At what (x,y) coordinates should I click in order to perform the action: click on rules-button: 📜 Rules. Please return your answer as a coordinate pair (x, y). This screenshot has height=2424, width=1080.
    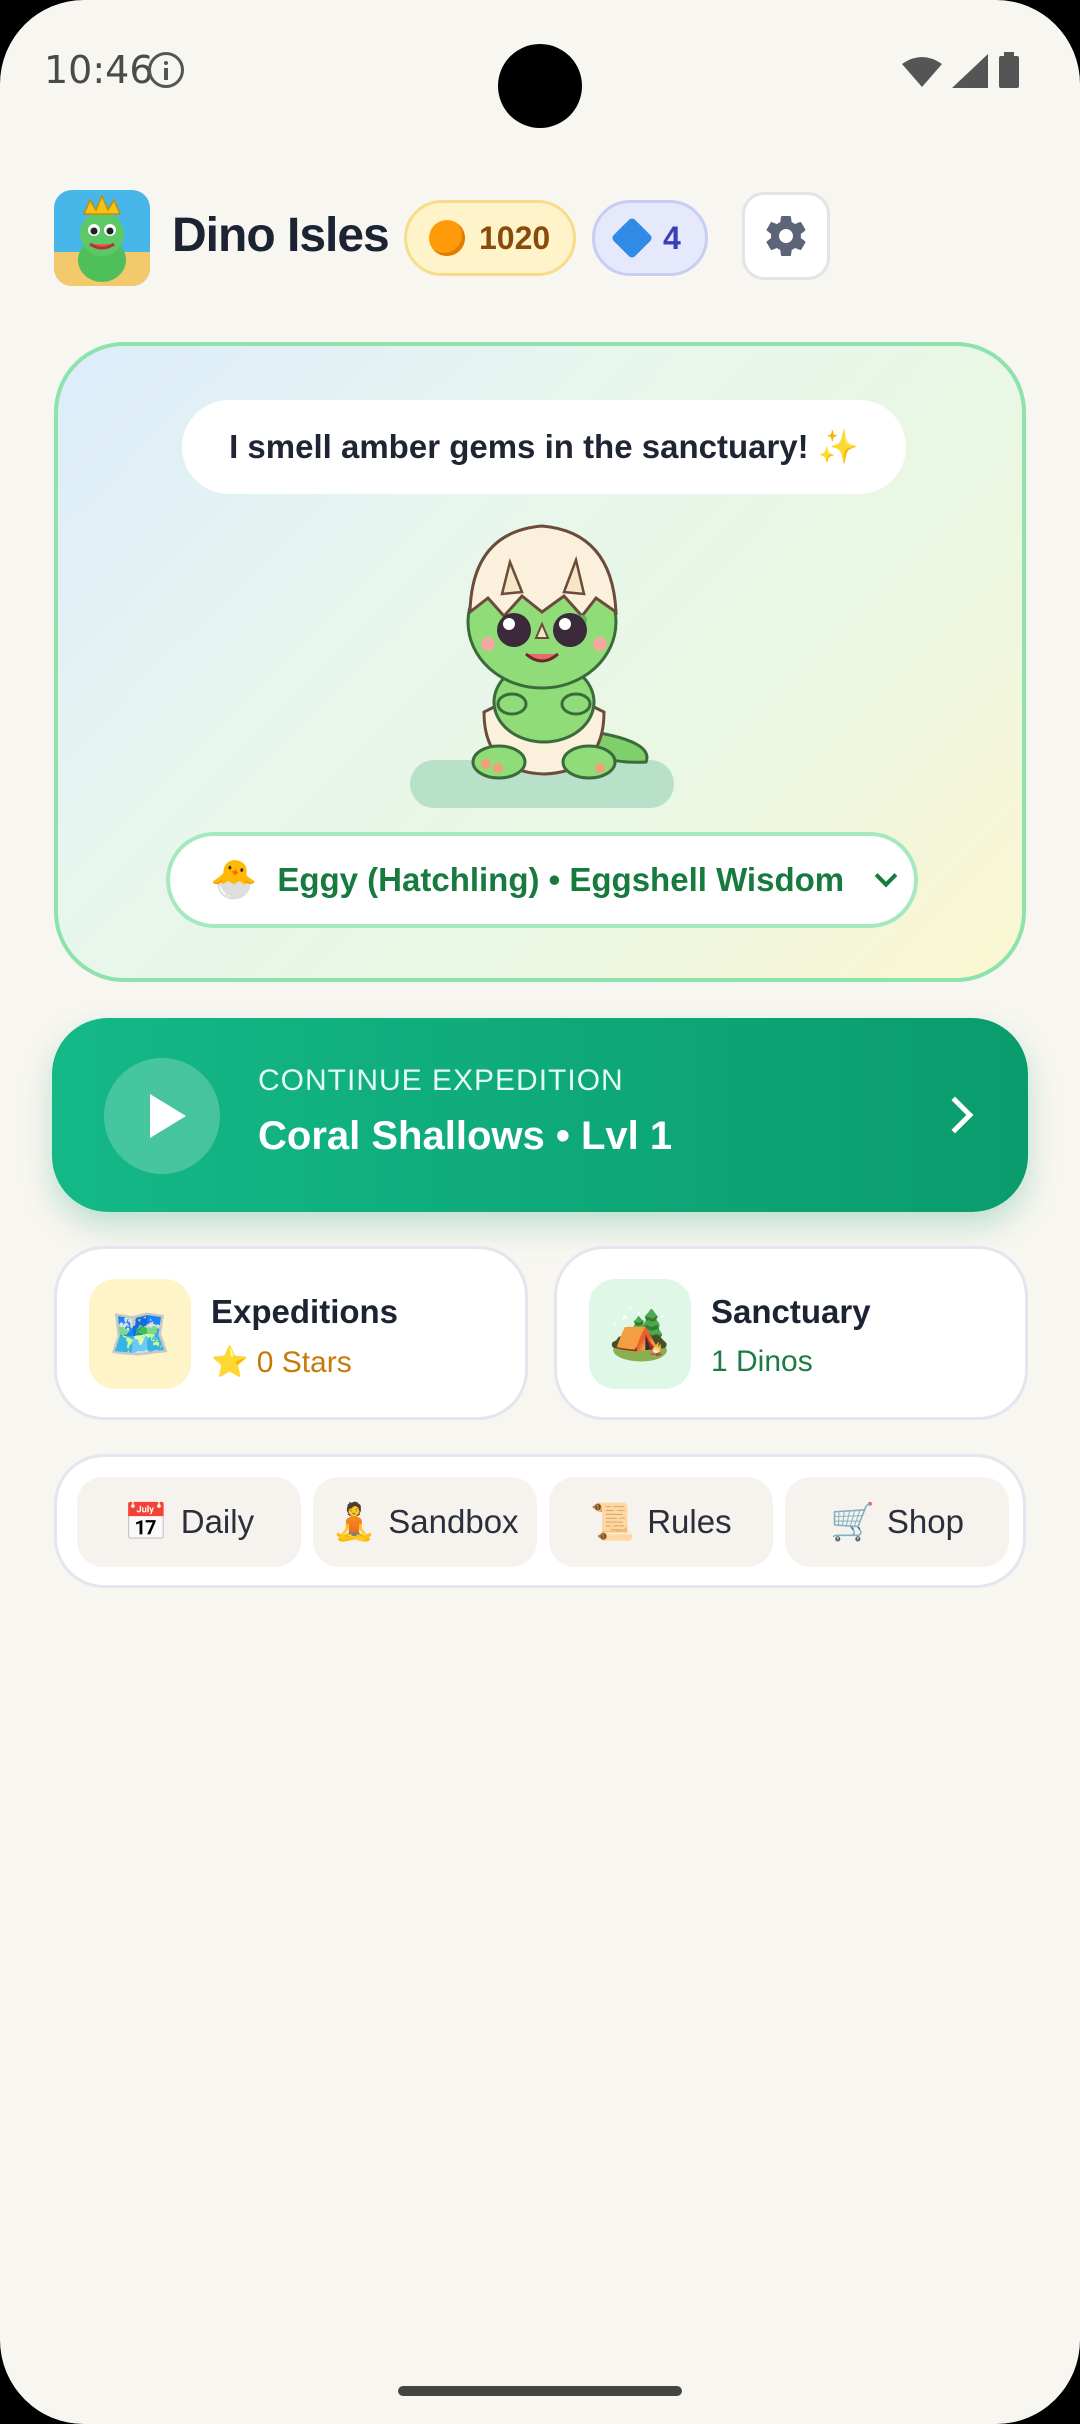
    Looking at the image, I should click on (661, 1522).